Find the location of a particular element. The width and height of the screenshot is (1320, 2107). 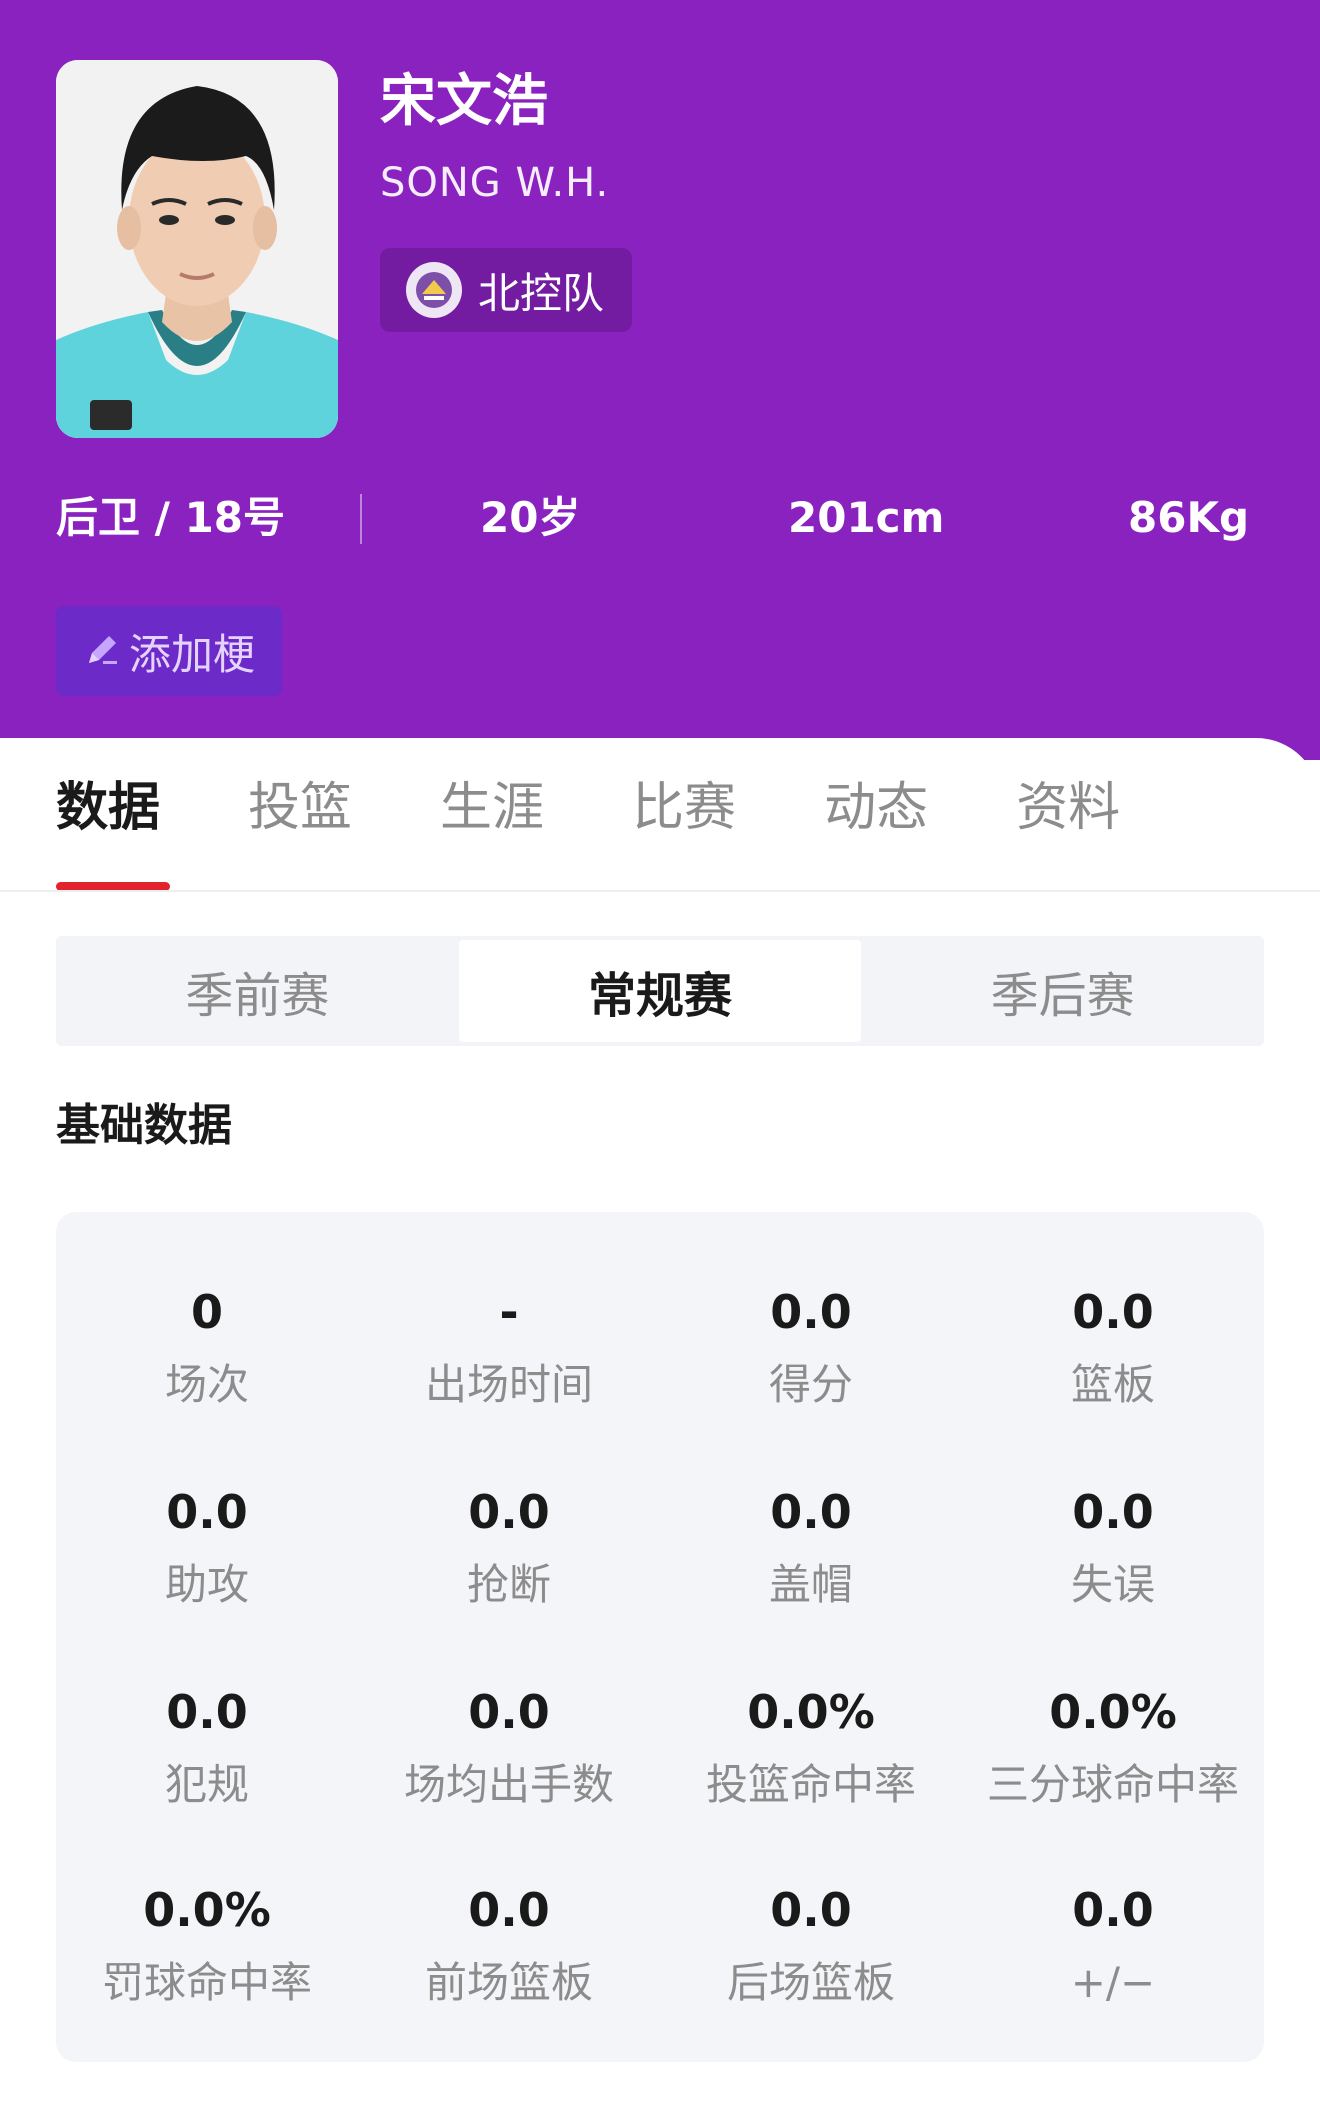

season-type-switch: 季前赛 常规赛 季后赛 is located at coordinates (660, 991).